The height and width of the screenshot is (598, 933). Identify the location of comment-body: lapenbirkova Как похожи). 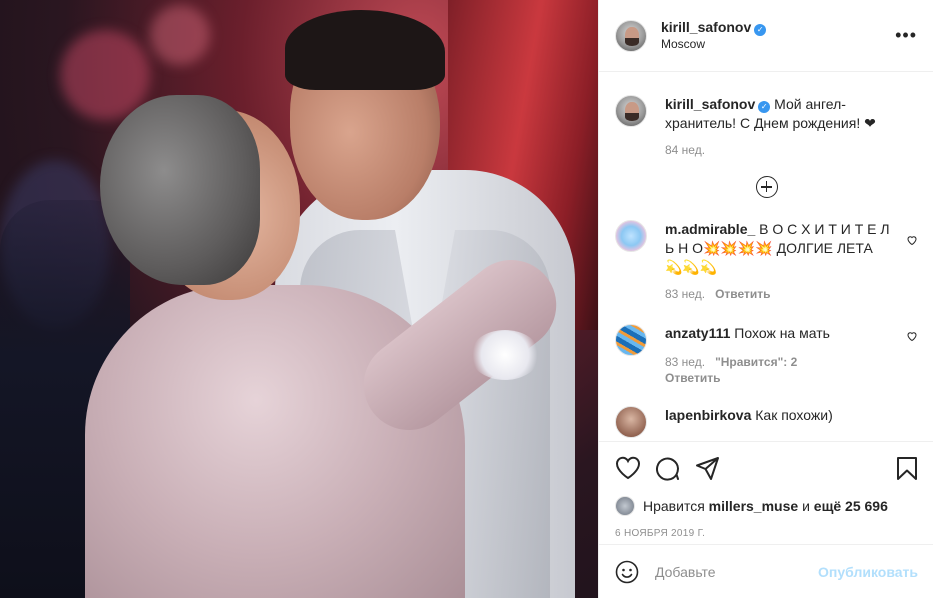
(779, 422).